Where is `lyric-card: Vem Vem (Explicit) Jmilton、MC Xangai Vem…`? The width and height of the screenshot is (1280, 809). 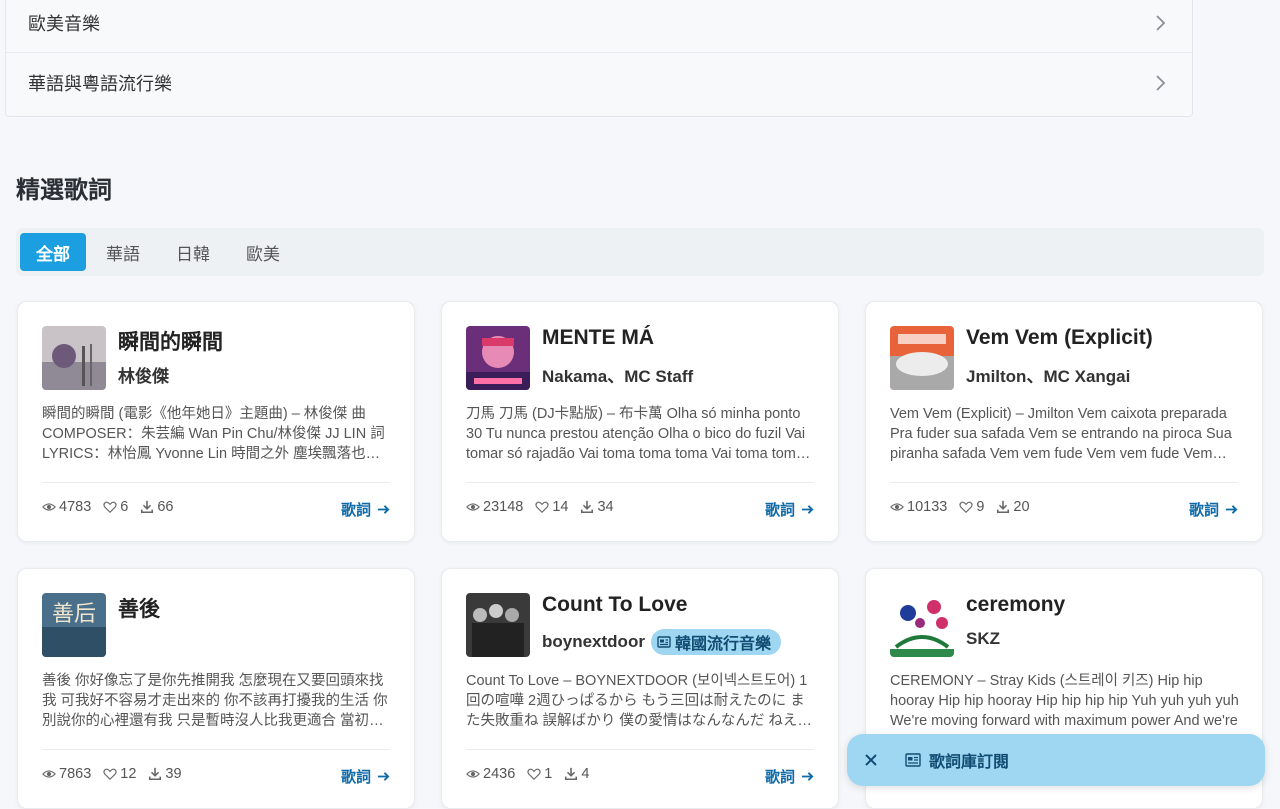
lyric-card: Vem Vem (Explicit) Jmilton、MC Xangai Vem… is located at coordinates (1064, 421).